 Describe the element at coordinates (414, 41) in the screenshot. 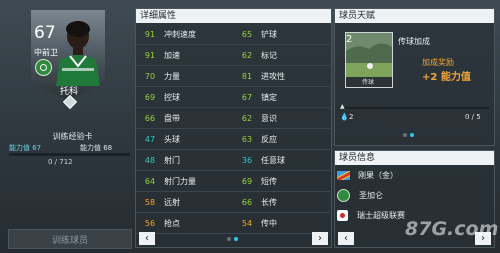

I see `talent-name: 传球加成` at that location.